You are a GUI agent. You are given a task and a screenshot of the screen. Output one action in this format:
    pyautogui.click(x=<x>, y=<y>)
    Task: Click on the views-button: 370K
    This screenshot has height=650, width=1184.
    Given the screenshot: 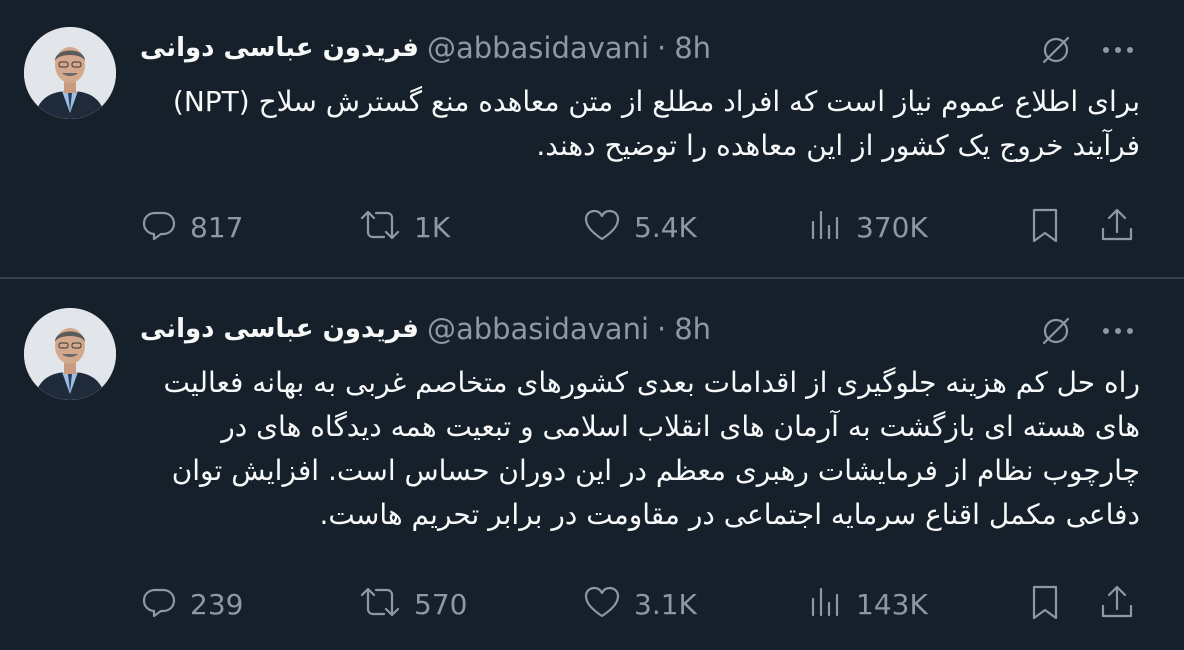 What is the action you would take?
    pyautogui.click(x=867, y=227)
    